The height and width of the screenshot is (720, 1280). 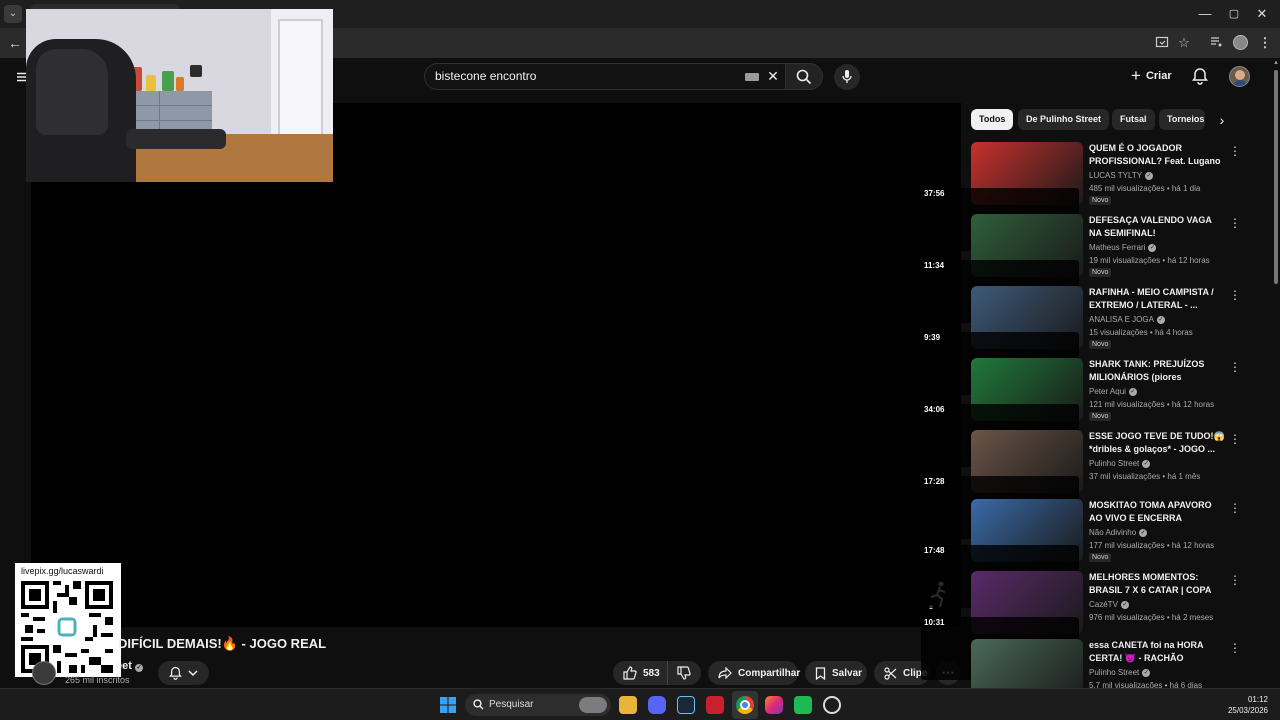 What do you see at coordinates (832, 705) in the screenshot?
I see `obs-icon` at bounding box center [832, 705].